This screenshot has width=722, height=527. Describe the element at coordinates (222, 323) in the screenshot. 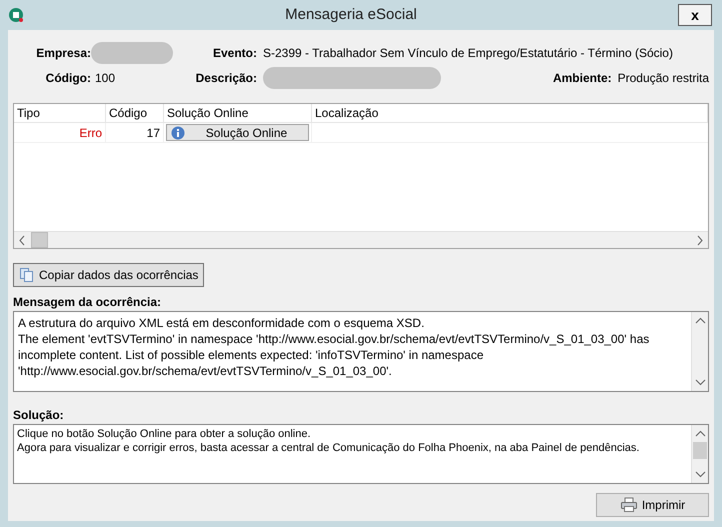

I see `message-text: A estrutura do arquivo XML está em desconformidade com o esquema XSD.` at that location.